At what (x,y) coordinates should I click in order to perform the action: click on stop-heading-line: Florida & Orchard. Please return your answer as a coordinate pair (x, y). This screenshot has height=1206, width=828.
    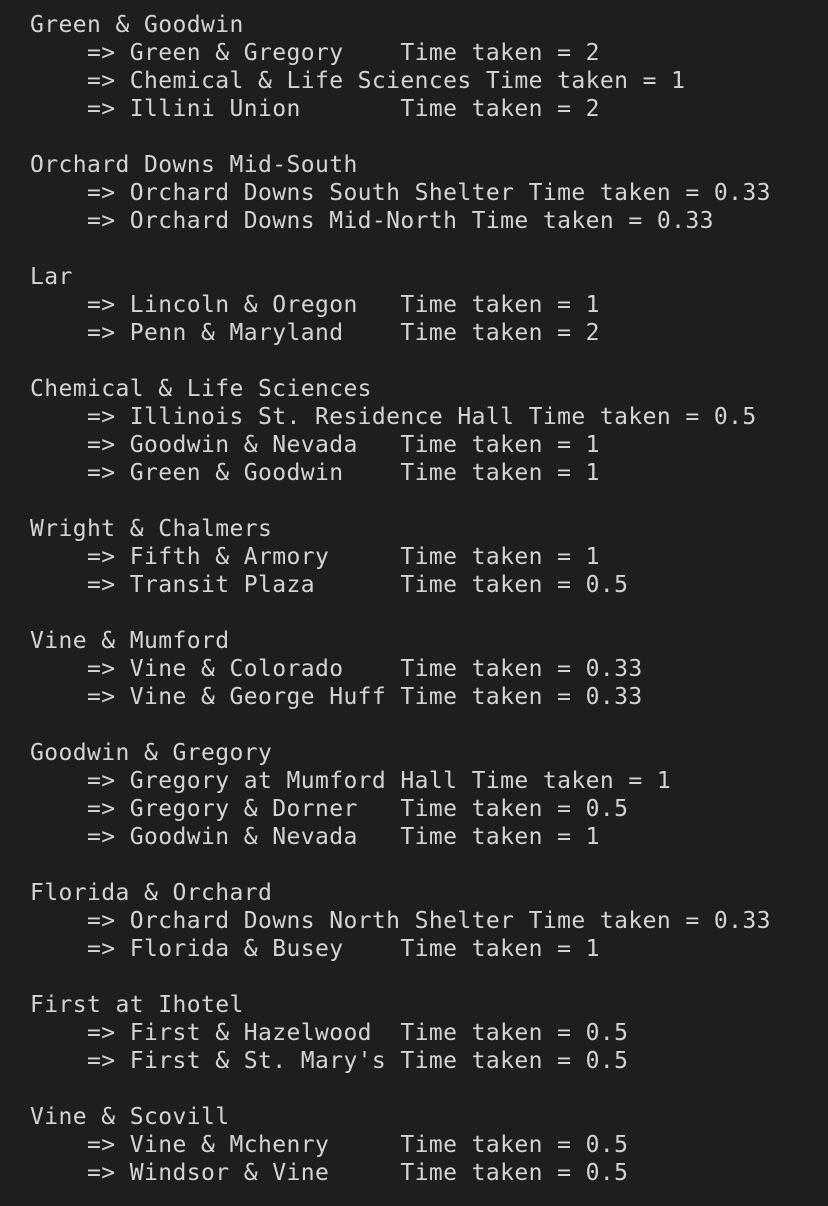
    Looking at the image, I should click on (151, 893).